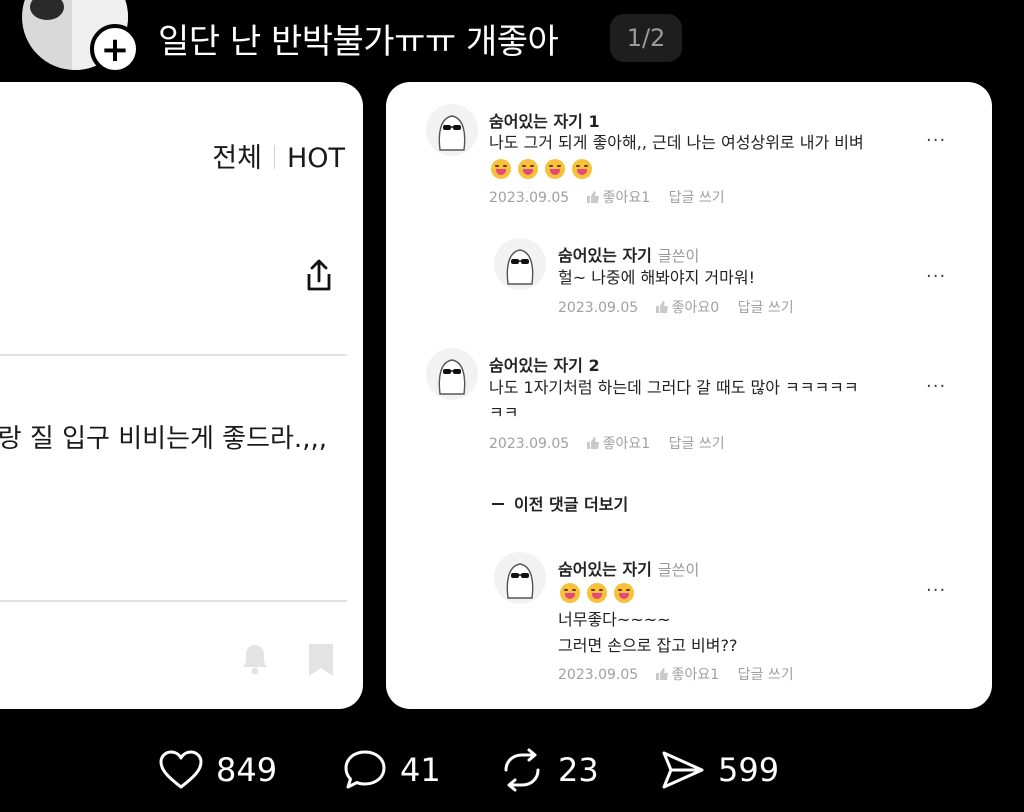 This screenshot has height=812, width=1024. I want to click on comment-text: 나도 그거 되게 좋아해,, 근데 나는 여성상위로 내가 비벼, so click(676, 142).